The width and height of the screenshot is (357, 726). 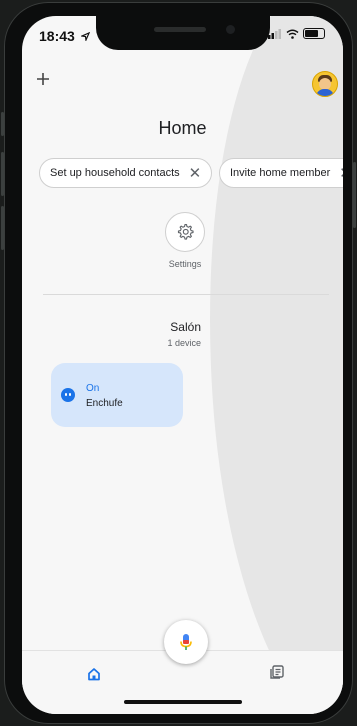 I want to click on room-name: Salón, so click(x=185, y=327).